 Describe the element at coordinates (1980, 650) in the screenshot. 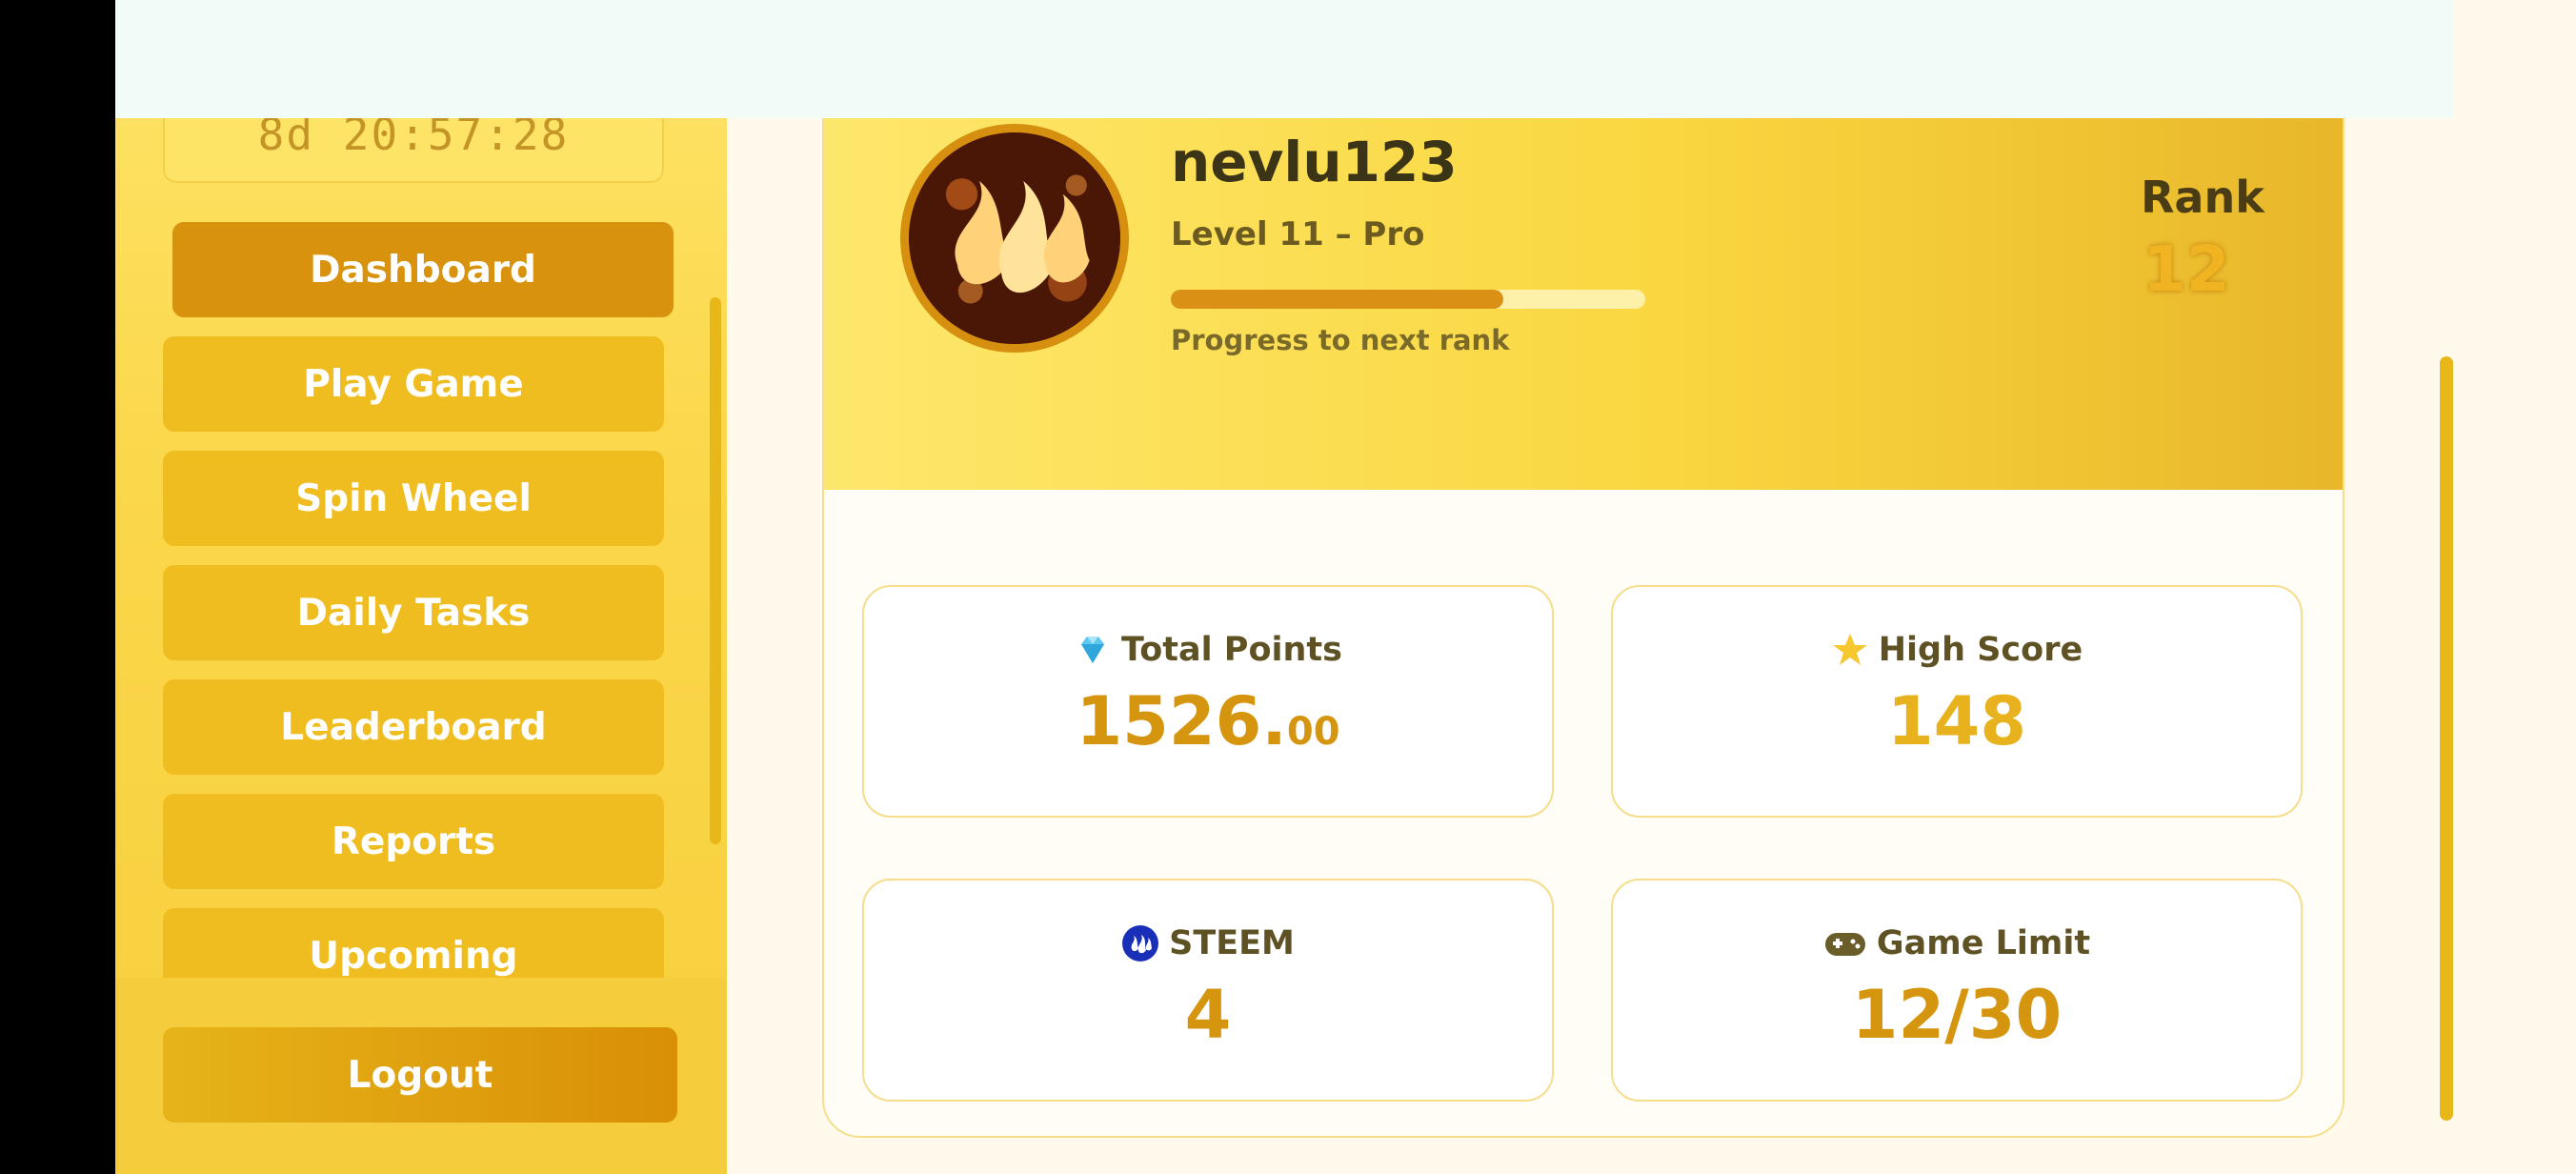

I see `high-score-label: High Score` at that location.